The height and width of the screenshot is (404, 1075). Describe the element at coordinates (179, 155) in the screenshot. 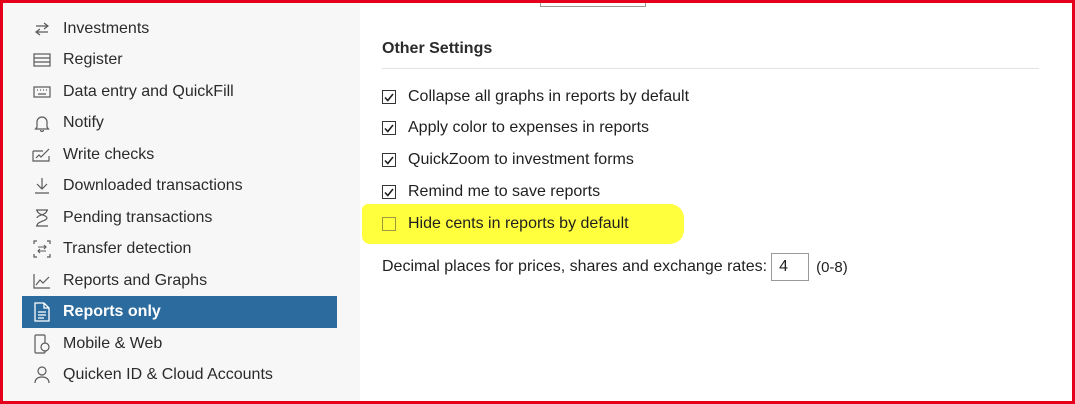

I see `sidebar-item-write-checks: Write checks` at that location.